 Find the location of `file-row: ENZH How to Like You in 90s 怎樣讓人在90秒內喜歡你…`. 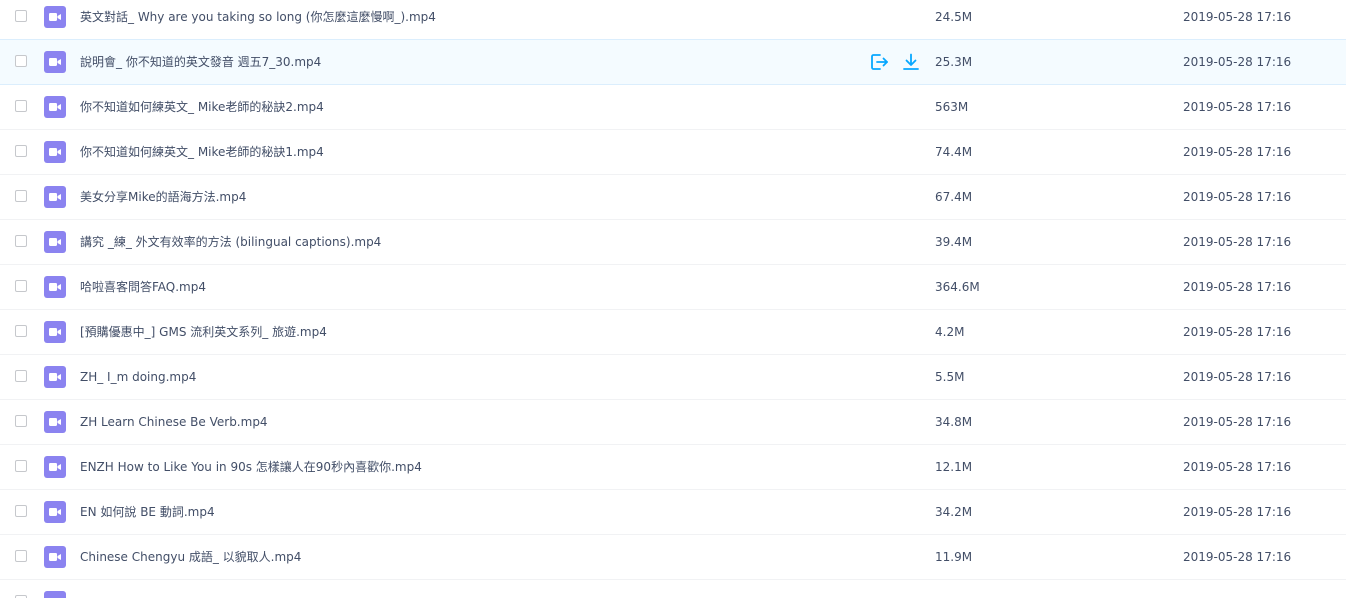

file-row: ENZH How to Like You in 90s 怎樣讓人在90秒內喜歡你… is located at coordinates (673, 467).